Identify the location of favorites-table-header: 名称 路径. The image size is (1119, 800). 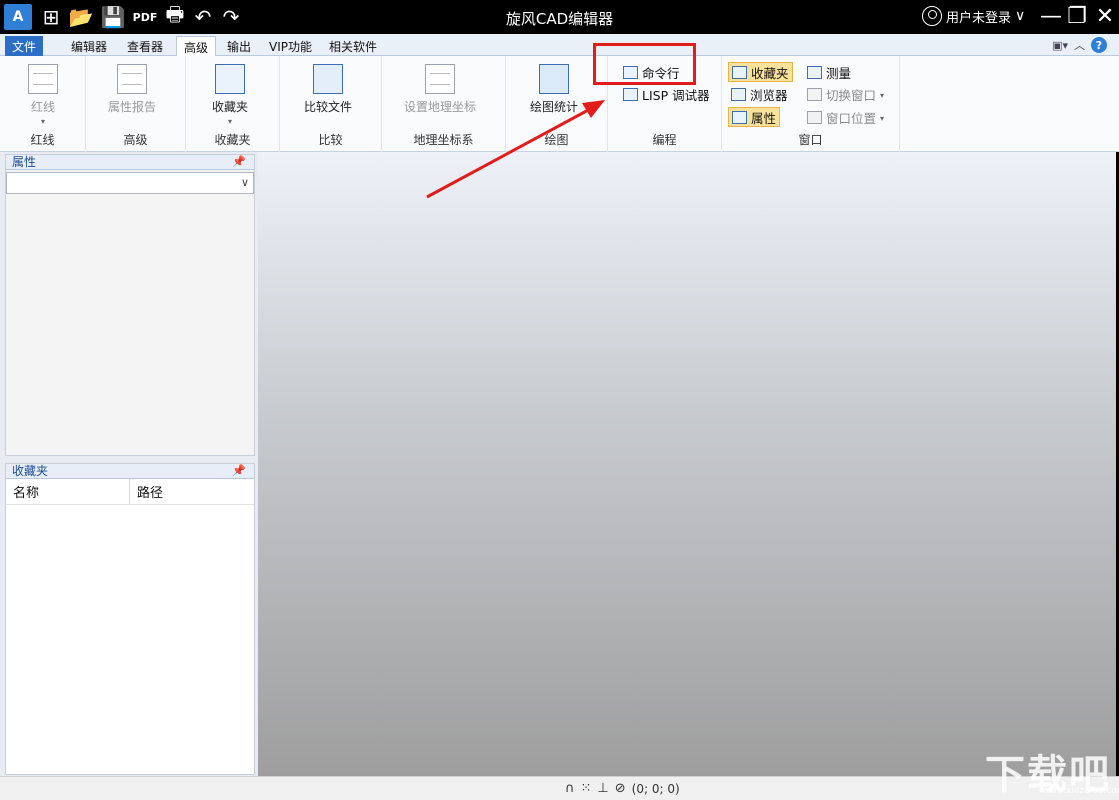
(130, 492).